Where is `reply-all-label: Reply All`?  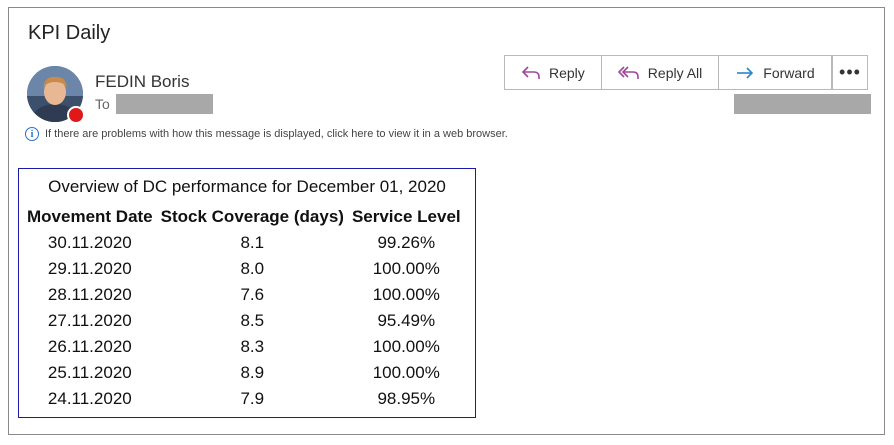
reply-all-label: Reply All is located at coordinates (675, 72).